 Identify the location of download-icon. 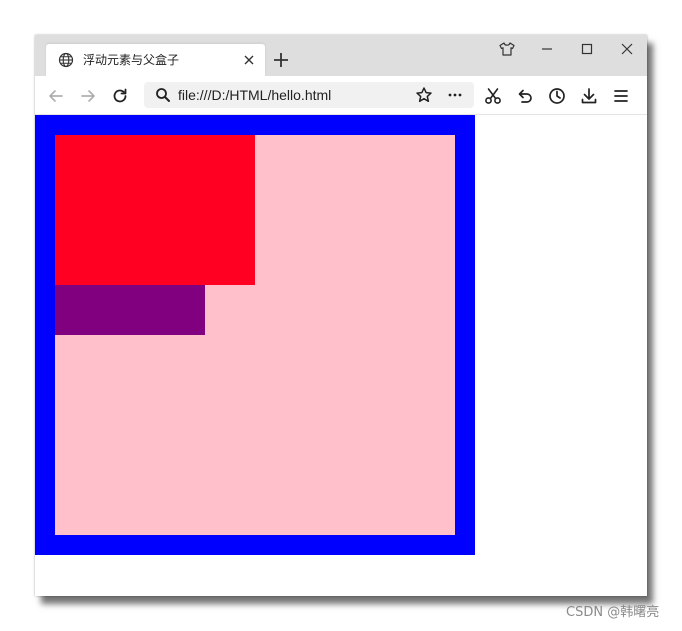
(589, 96).